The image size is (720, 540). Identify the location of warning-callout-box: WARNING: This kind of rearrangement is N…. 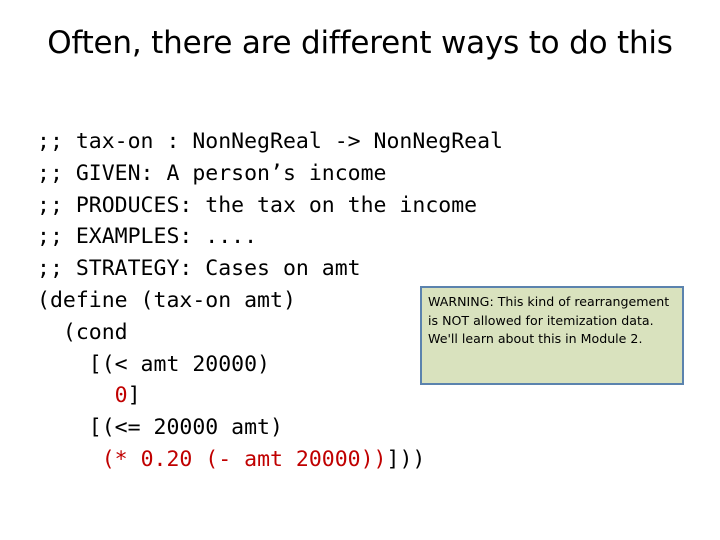
(552, 335).